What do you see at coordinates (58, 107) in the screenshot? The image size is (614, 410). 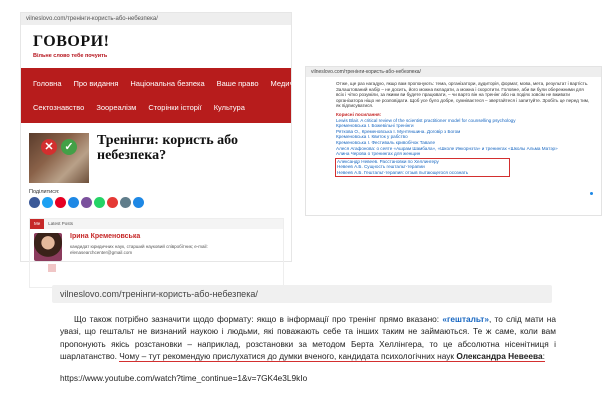 I see `nav-item: Сектознавство` at bounding box center [58, 107].